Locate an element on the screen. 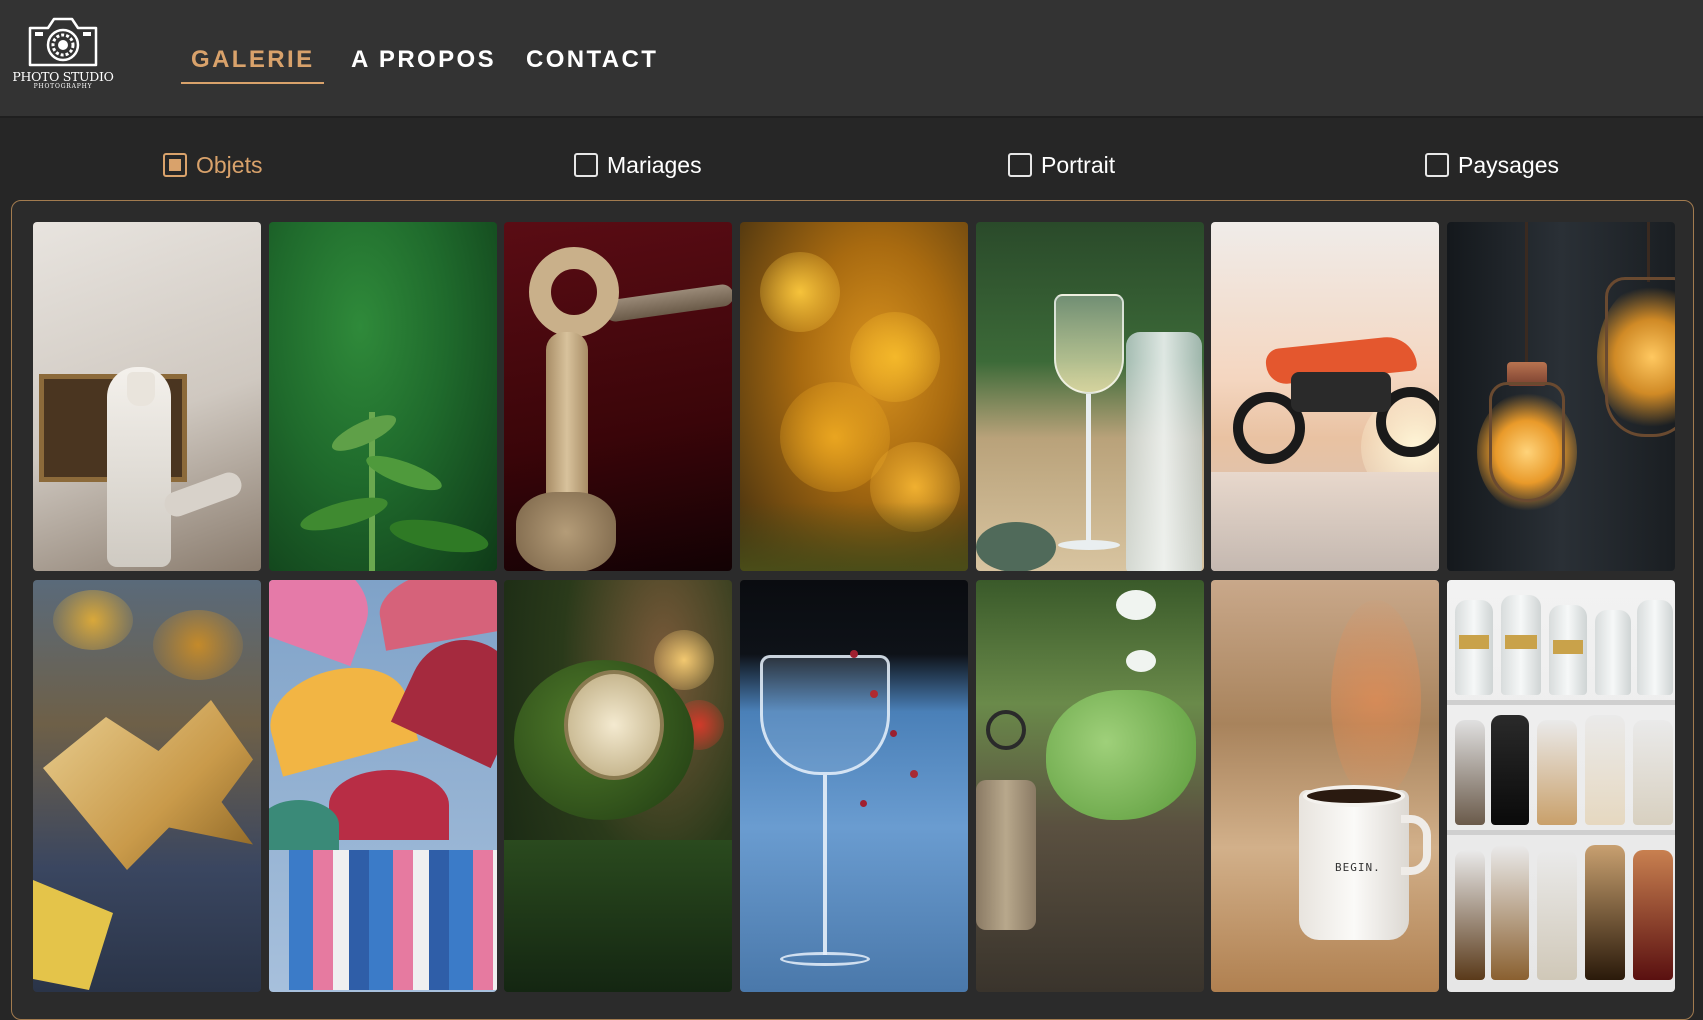 Image resolution: width=1703 pixels, height=1020 pixels. filter-objets: Objets is located at coordinates (212, 165).